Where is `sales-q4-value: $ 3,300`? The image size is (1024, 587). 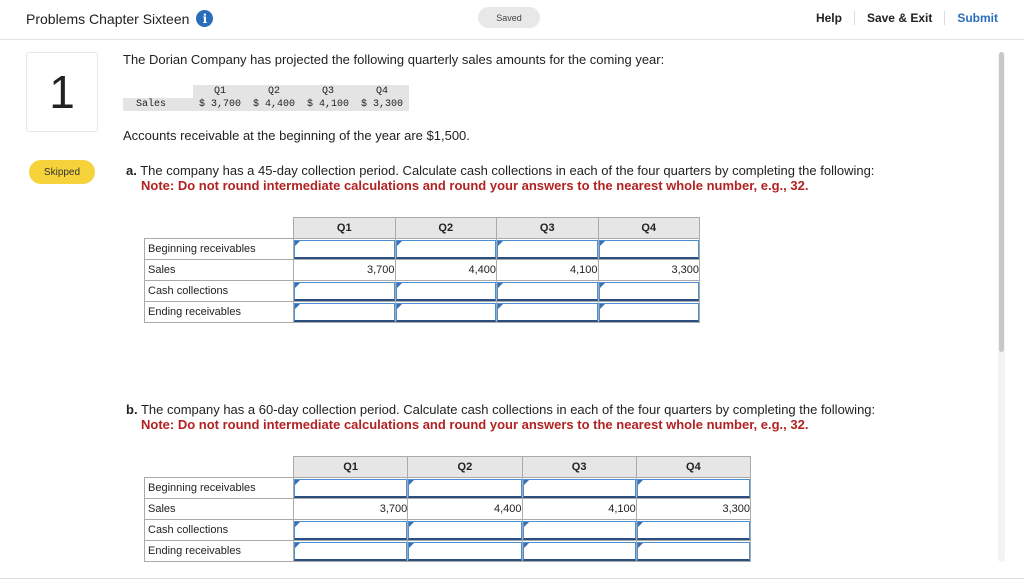 sales-q4-value: $ 3,300 is located at coordinates (382, 104).